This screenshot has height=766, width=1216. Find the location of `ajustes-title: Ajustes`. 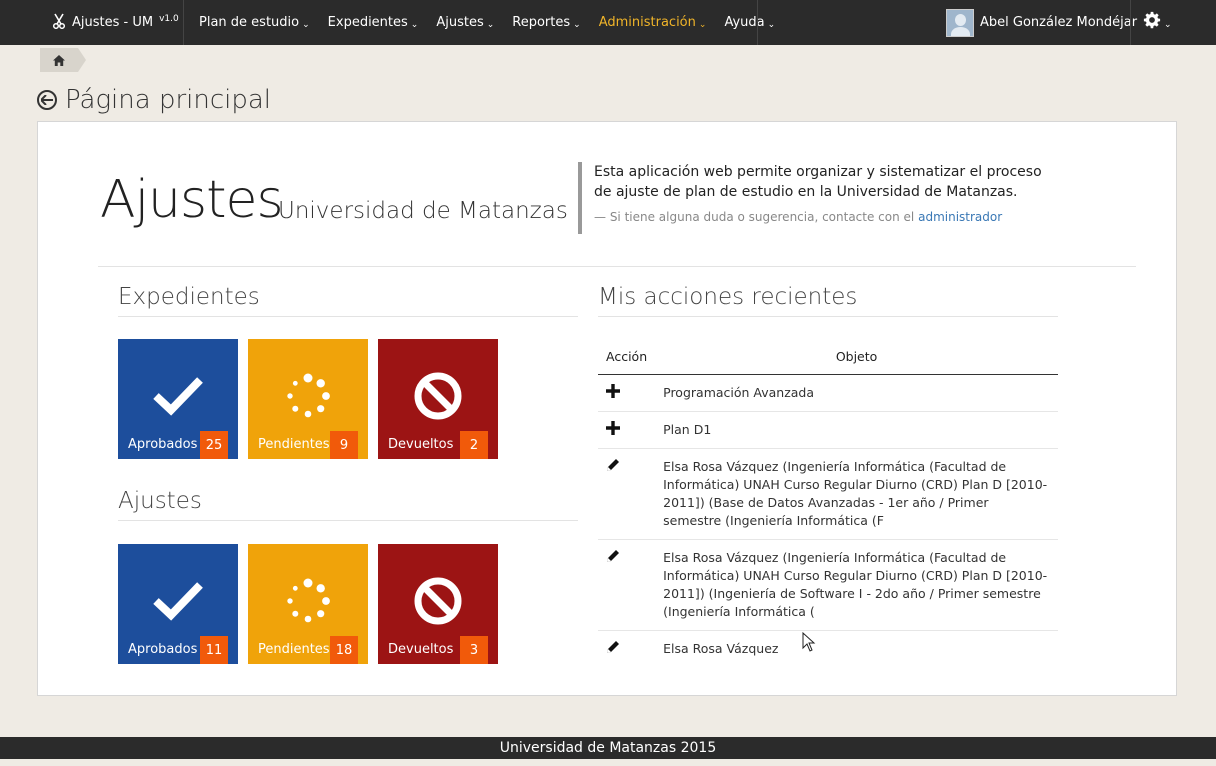

ajustes-title: Ajustes is located at coordinates (348, 504).